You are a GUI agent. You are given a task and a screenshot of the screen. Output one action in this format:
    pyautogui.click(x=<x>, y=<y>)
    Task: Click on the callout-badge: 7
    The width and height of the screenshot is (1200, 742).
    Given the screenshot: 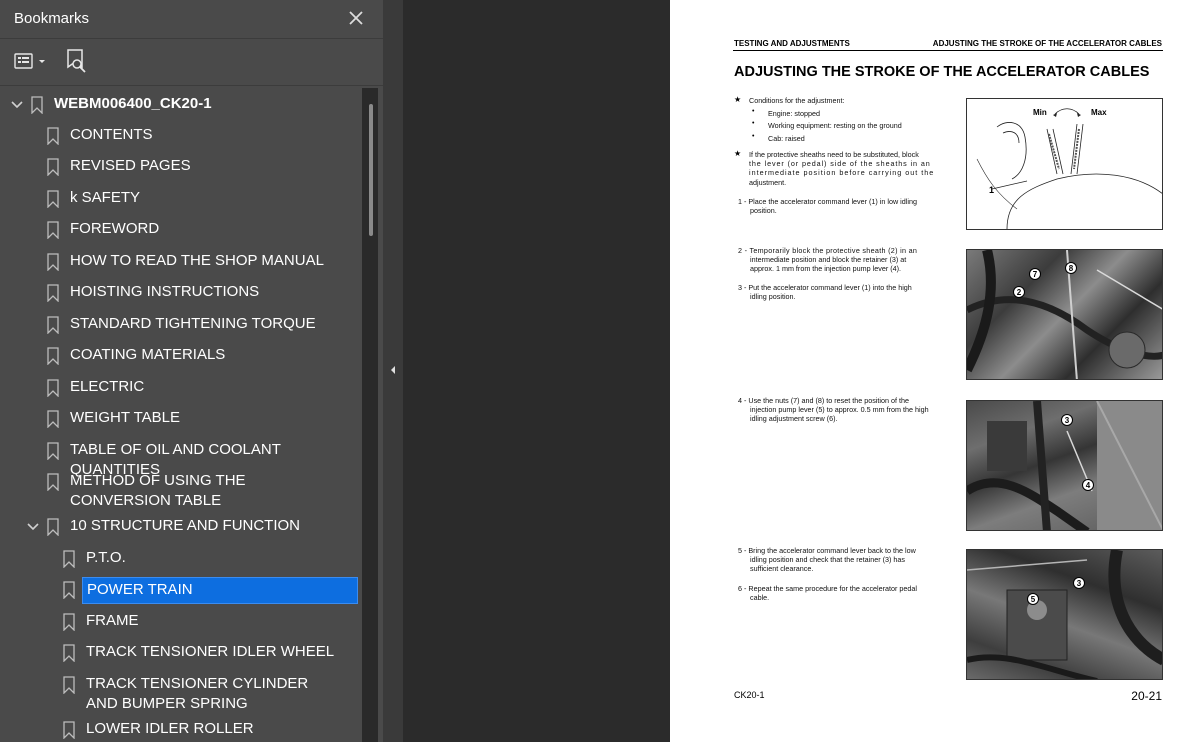 What is the action you would take?
    pyautogui.click(x=1035, y=274)
    